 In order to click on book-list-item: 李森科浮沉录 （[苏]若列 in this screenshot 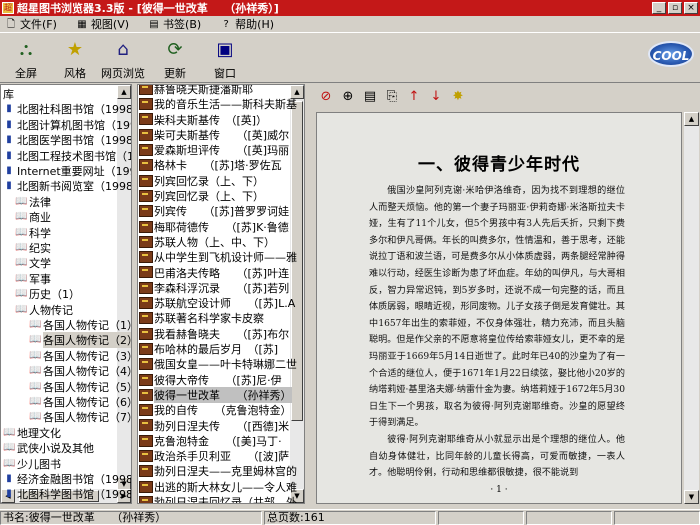, I will do `click(214, 288)`.